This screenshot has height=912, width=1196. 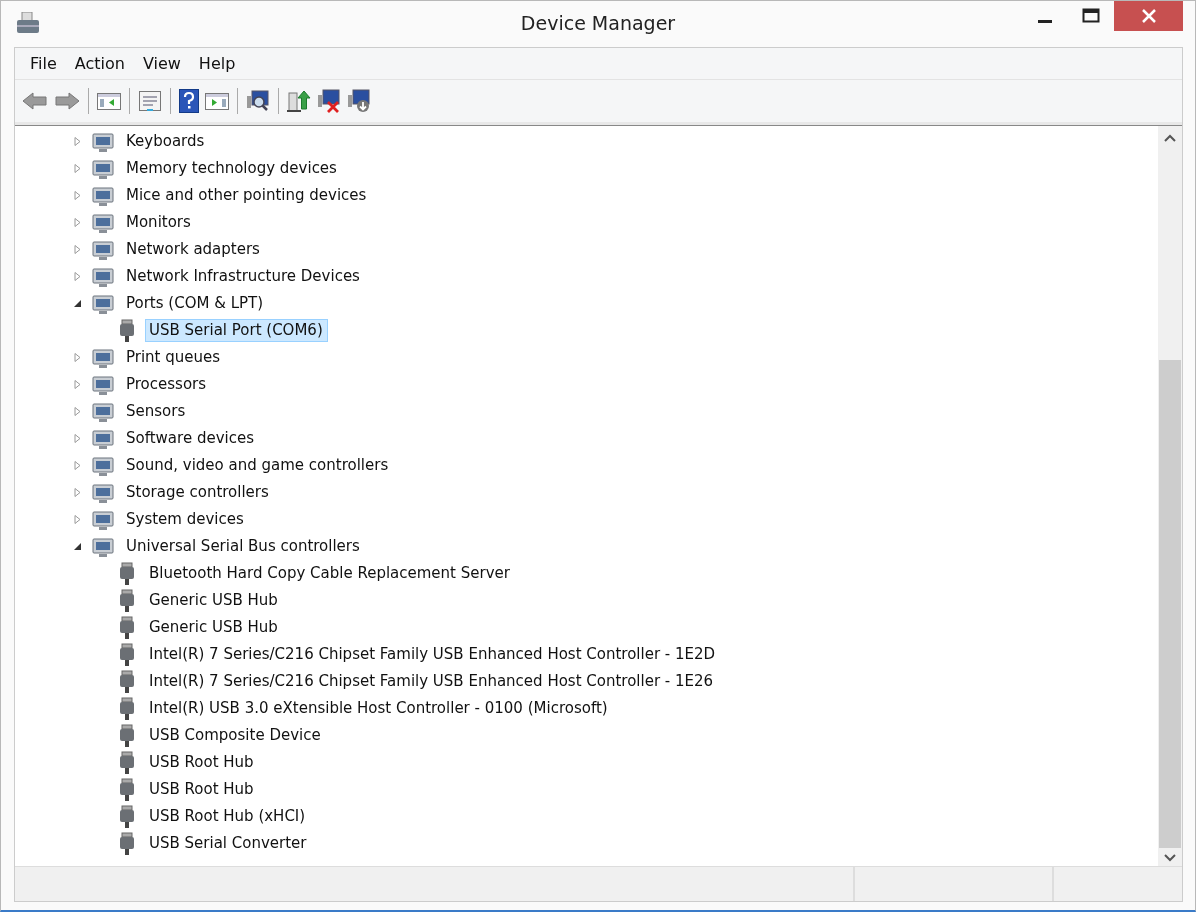 I want to click on tree-item: System devices, so click(x=185, y=519).